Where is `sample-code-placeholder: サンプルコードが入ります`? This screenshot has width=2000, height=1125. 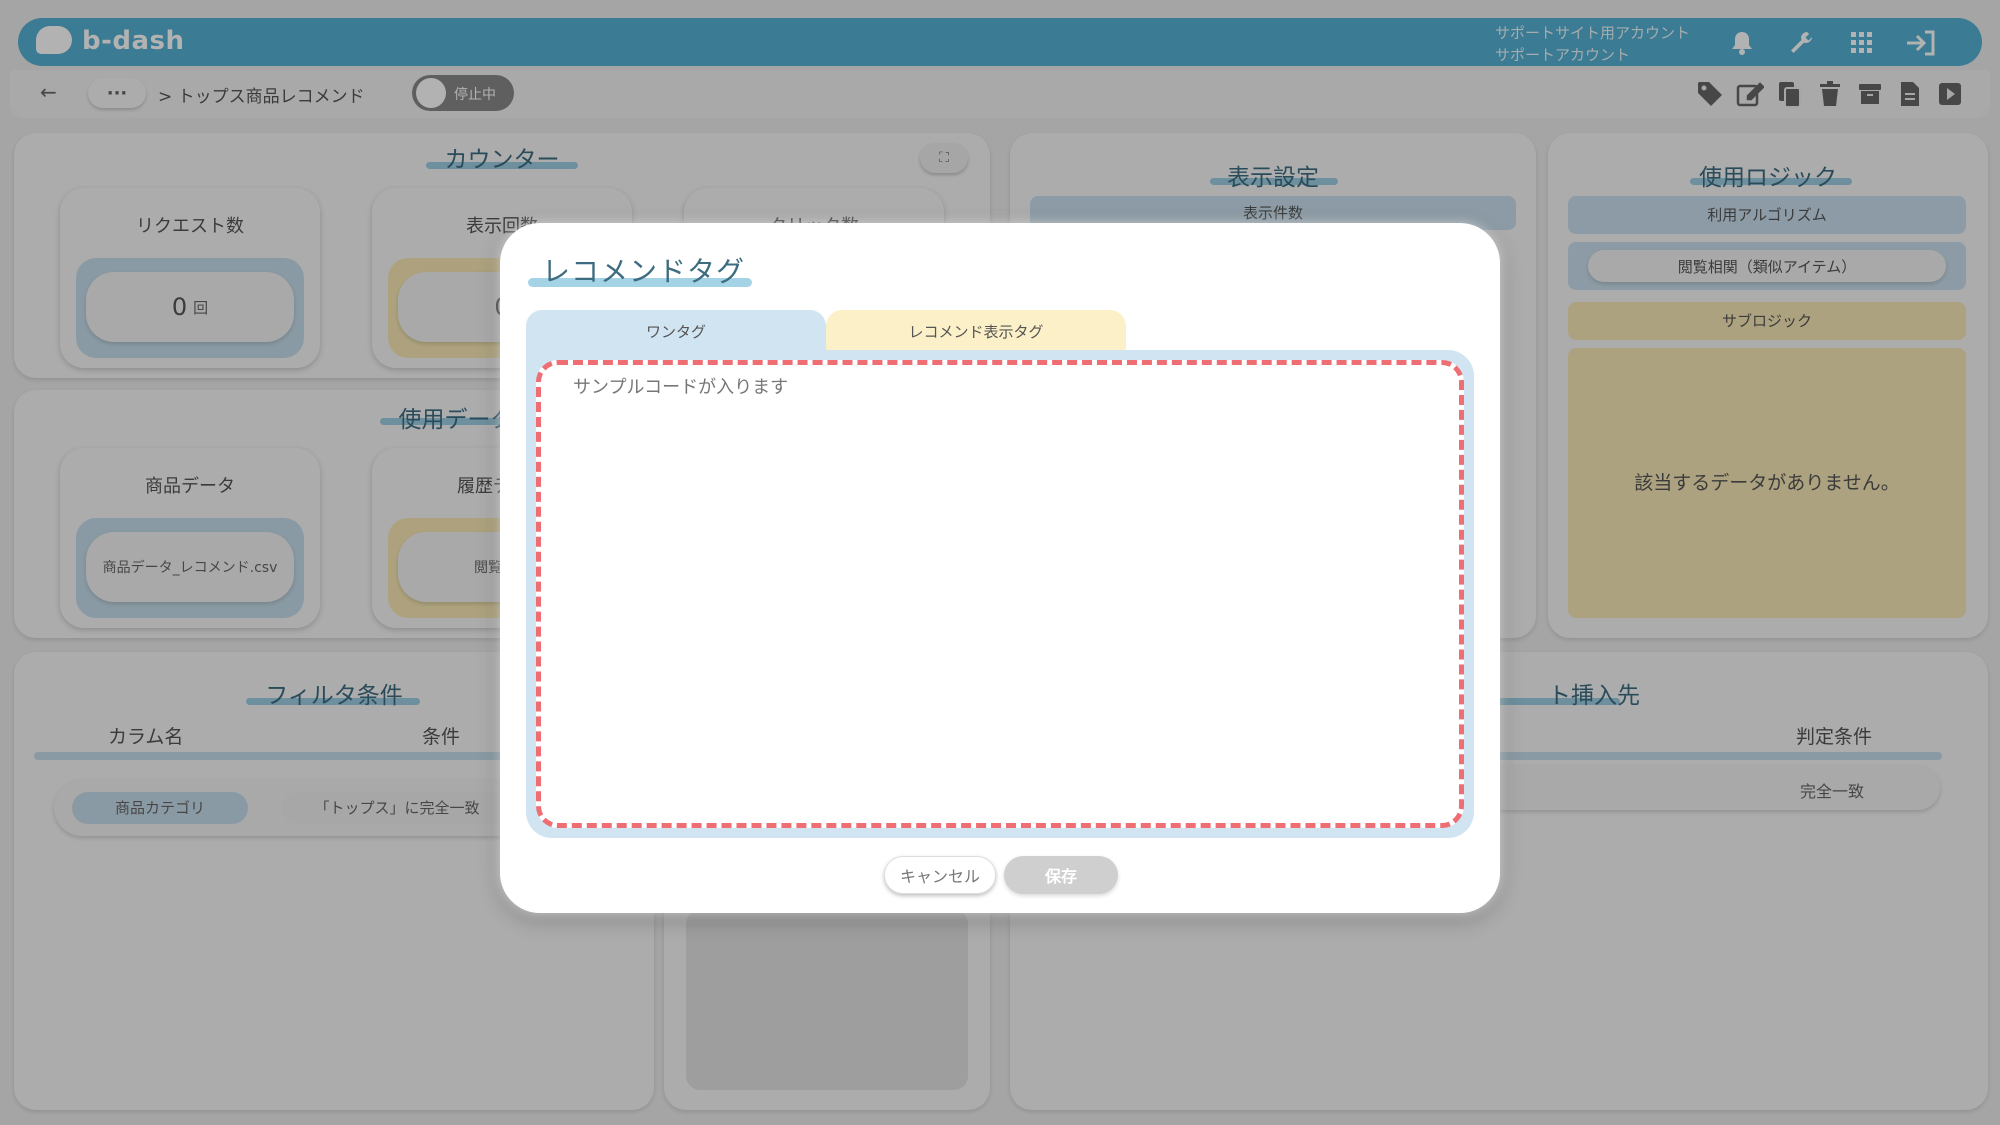 sample-code-placeholder: サンプルコードが入ります is located at coordinates (681, 387).